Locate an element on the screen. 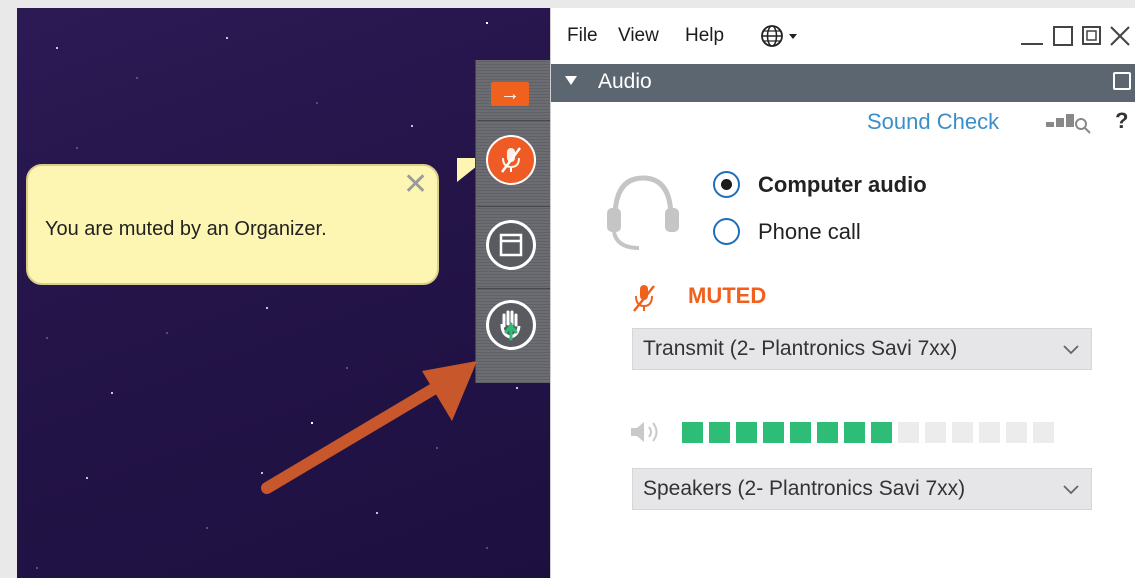  audio-level-icon is located at coordinates (1068, 123).